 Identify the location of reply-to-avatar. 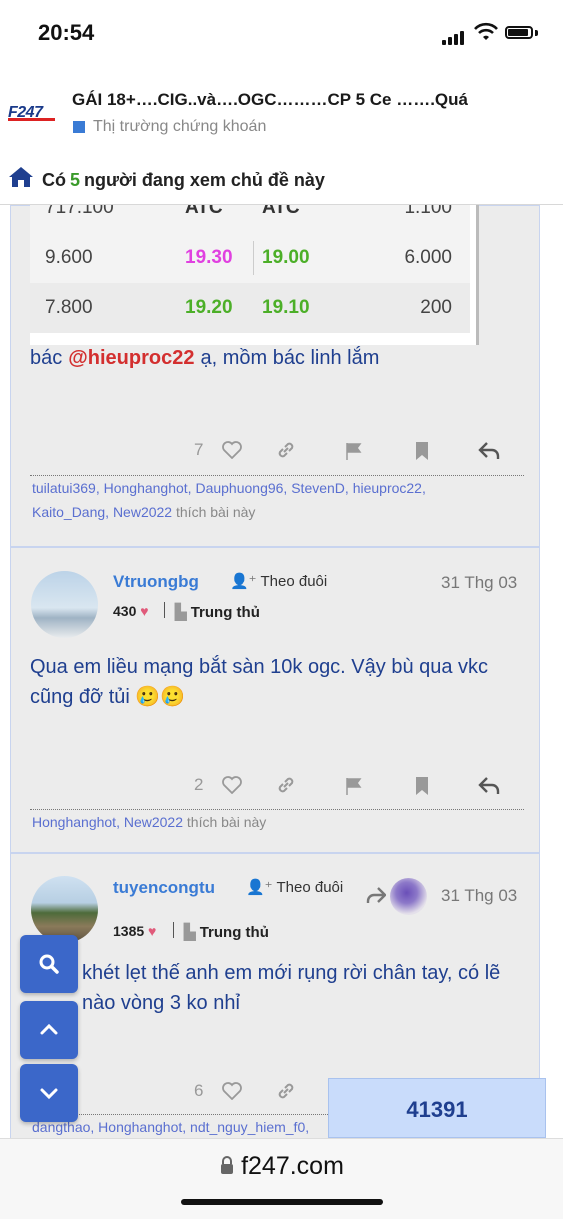
(408, 896).